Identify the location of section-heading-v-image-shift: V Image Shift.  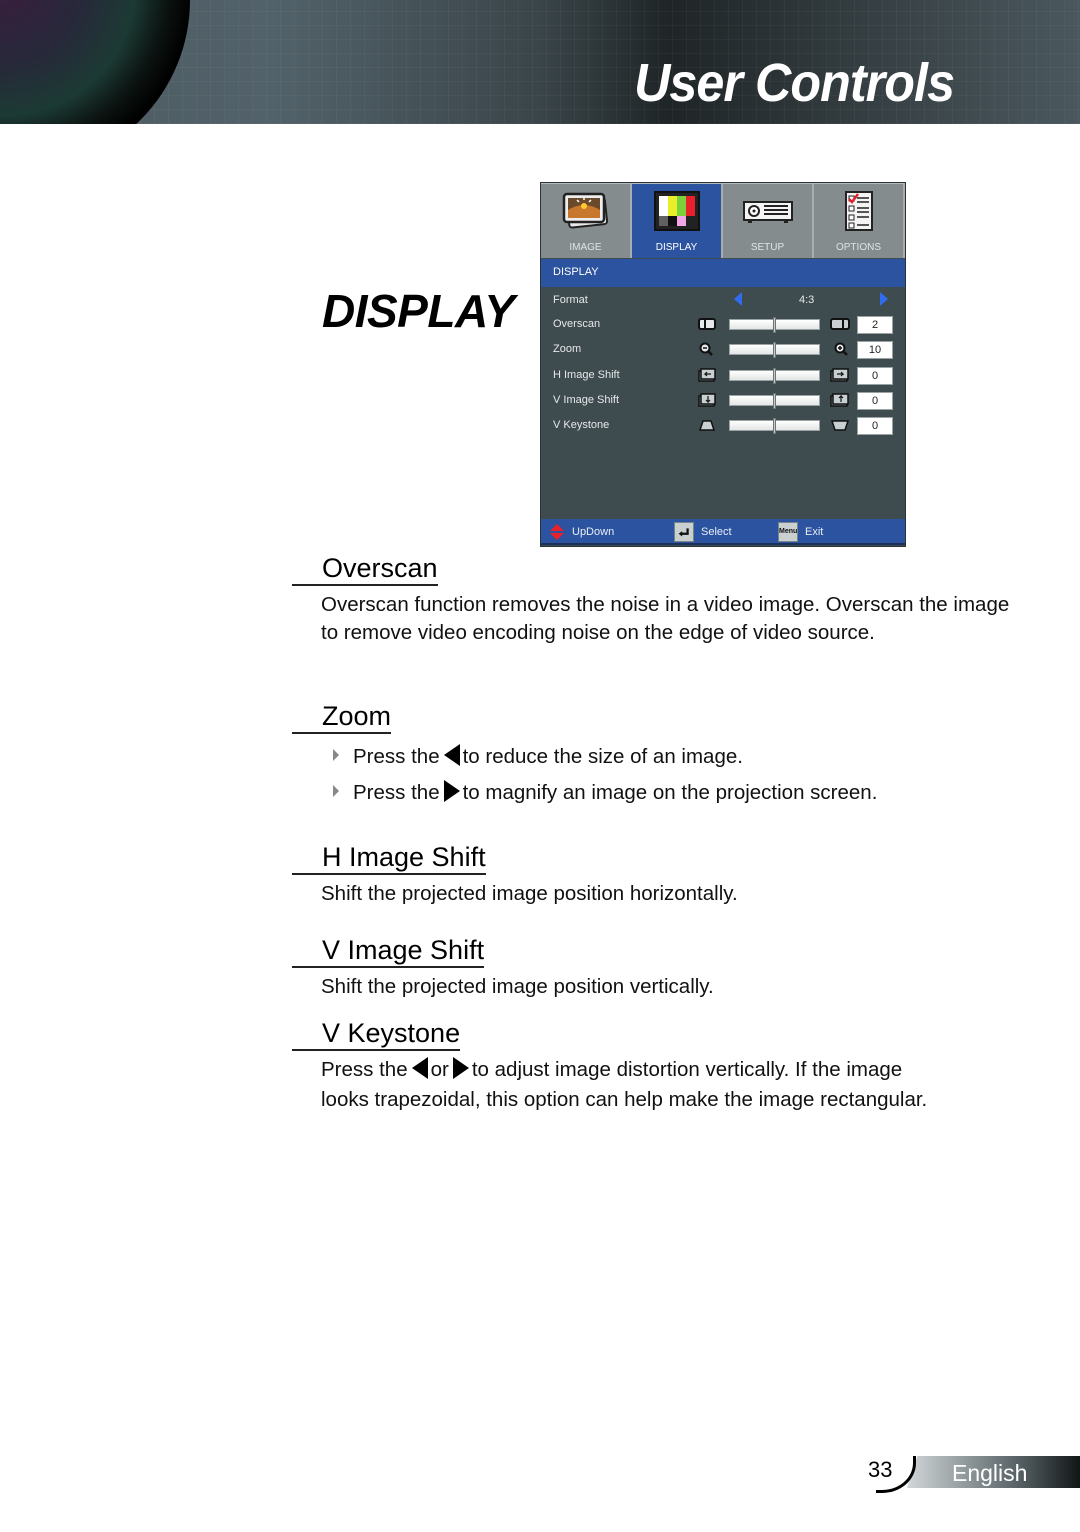
(388, 951).